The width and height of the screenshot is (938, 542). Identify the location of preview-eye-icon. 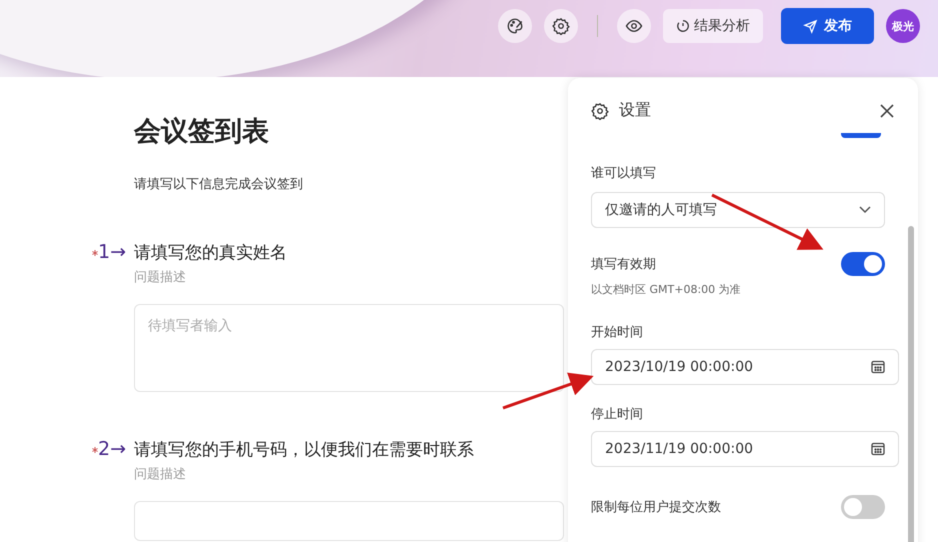
(634, 26).